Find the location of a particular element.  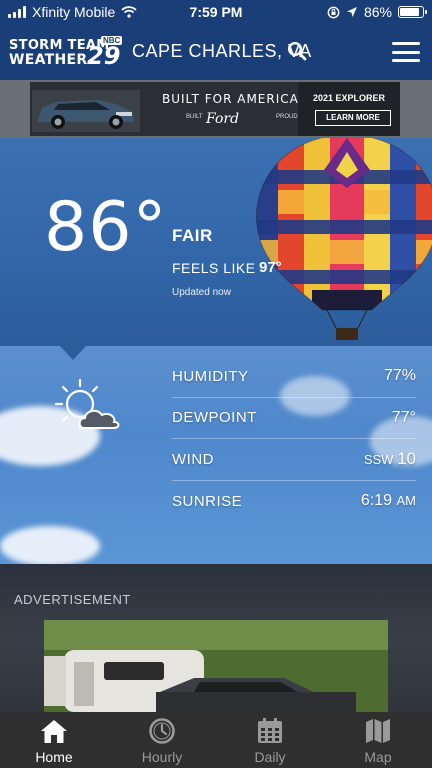

hamburger-menu-icon is located at coordinates (406, 52).